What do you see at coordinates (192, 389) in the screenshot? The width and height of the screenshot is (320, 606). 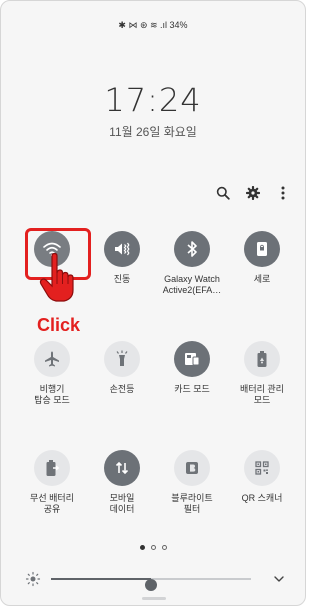 I see `tile-label: 카드 모드` at bounding box center [192, 389].